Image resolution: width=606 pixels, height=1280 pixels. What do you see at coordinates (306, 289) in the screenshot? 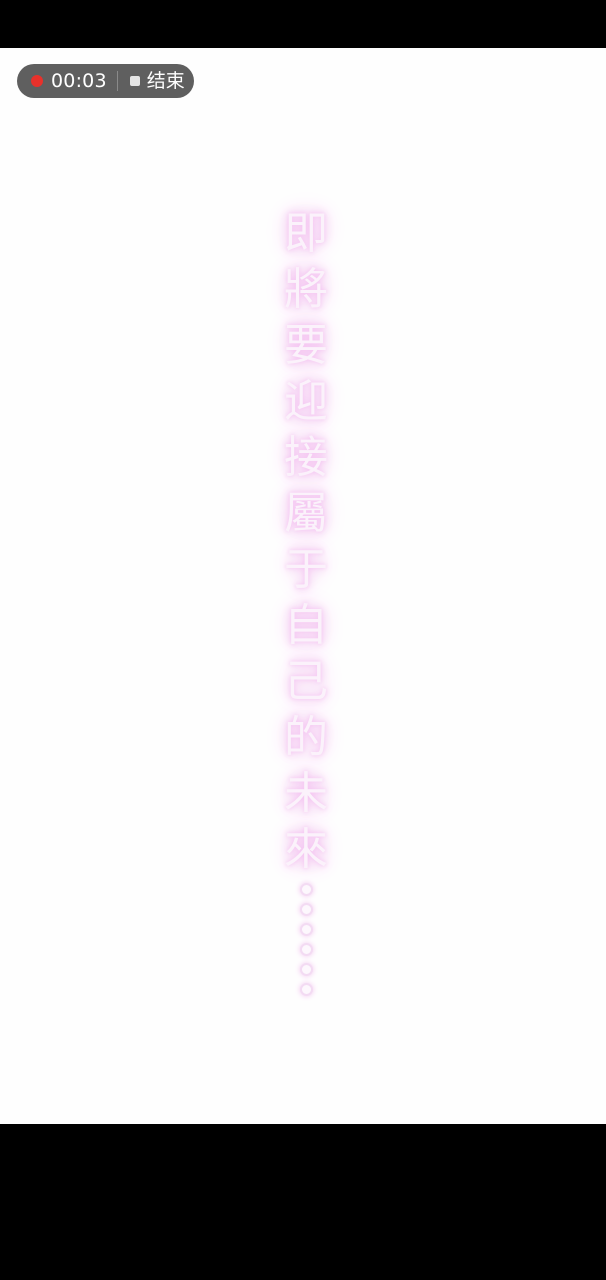
I see `caption-char: 將` at bounding box center [306, 289].